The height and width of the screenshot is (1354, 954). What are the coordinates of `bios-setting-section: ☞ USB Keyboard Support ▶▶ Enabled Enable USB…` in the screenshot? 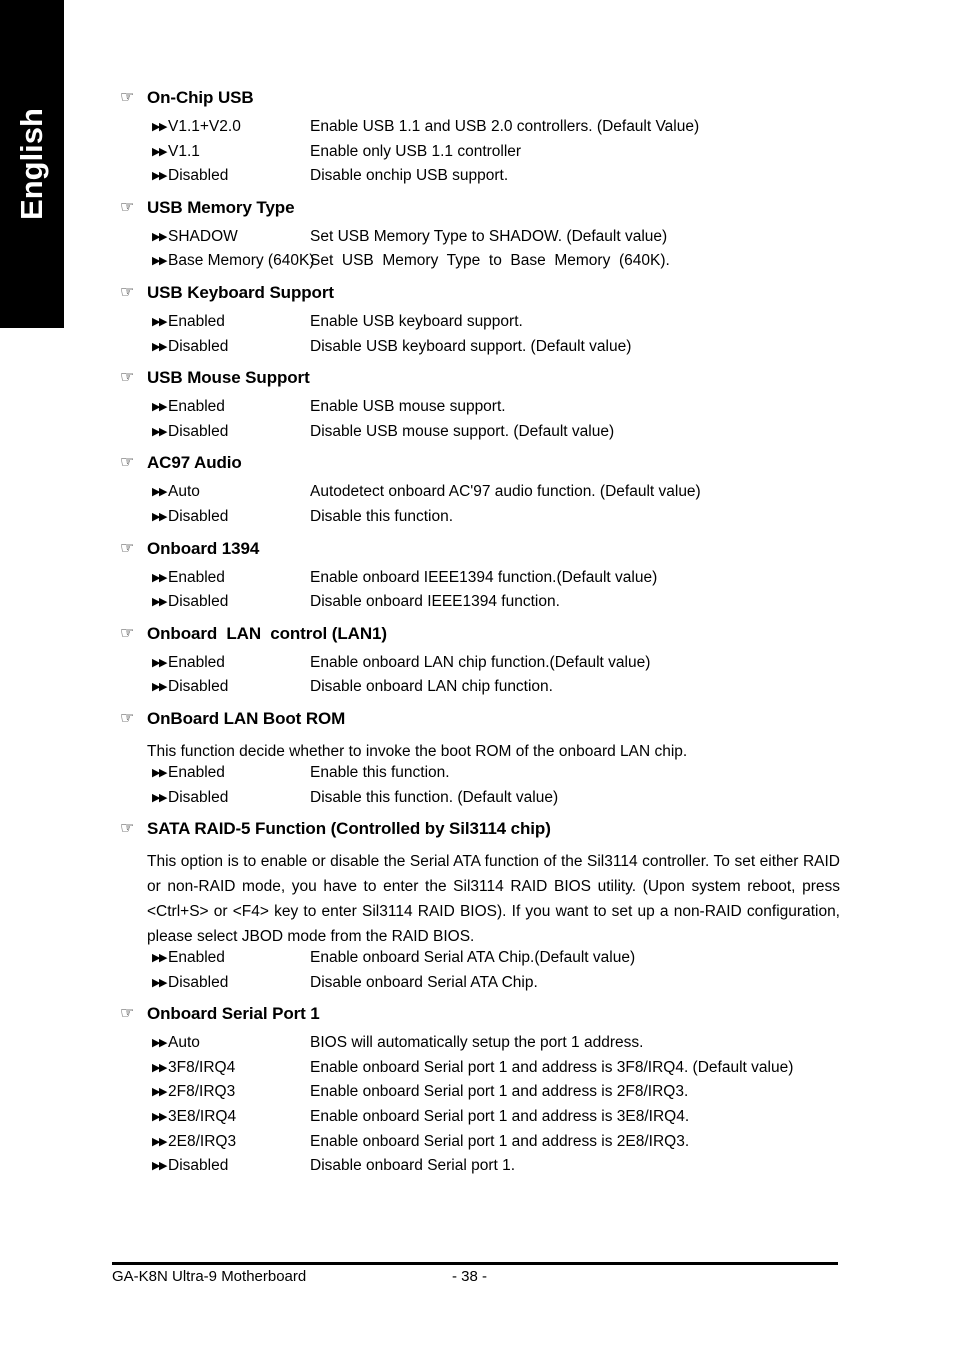 It's located at (477, 325).